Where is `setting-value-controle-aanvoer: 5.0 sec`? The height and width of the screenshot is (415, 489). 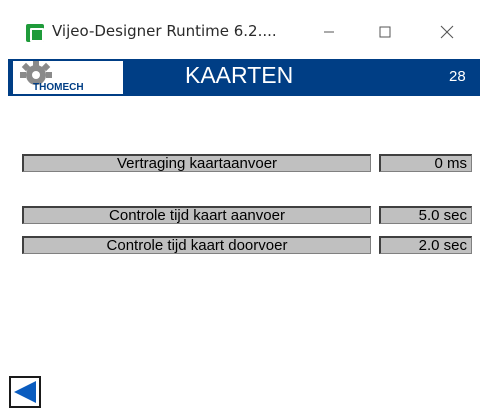
setting-value-controle-aanvoer: 5.0 sec is located at coordinates (425, 215).